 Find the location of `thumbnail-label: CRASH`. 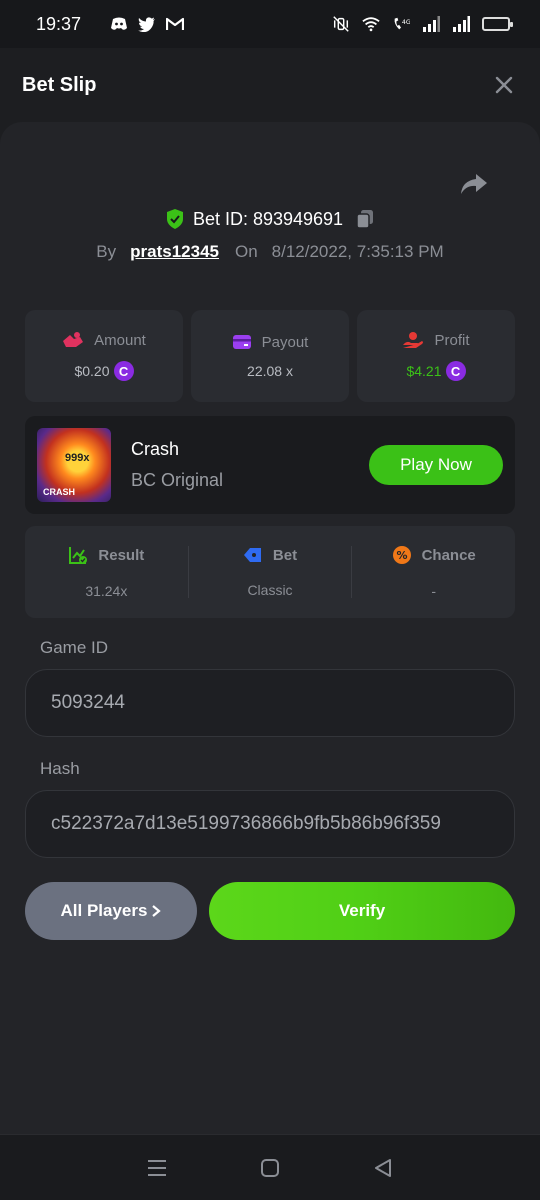

thumbnail-label: CRASH is located at coordinates (59, 492).